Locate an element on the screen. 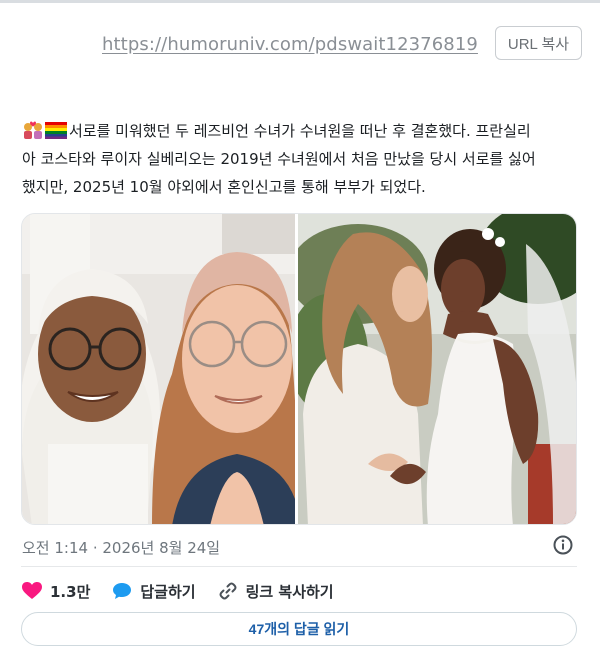 The height and width of the screenshot is (649, 600). reply-button: 답글하기 is located at coordinates (154, 591).